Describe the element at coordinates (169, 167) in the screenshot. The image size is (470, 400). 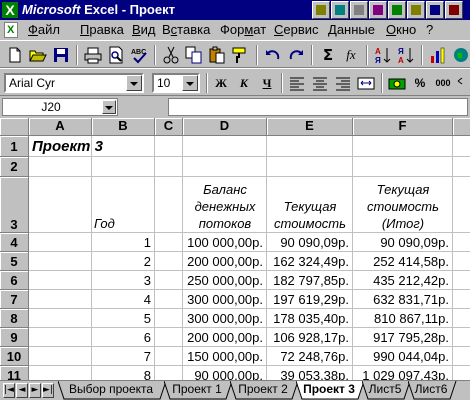
I see `cell-c2` at that location.